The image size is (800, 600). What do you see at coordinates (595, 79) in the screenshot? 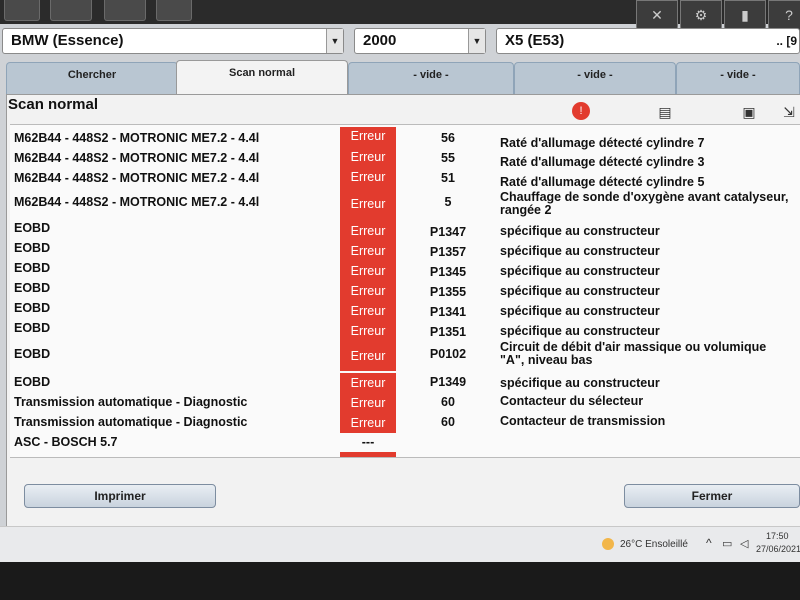
I see `tab-vide-2: - vide -` at bounding box center [595, 79].